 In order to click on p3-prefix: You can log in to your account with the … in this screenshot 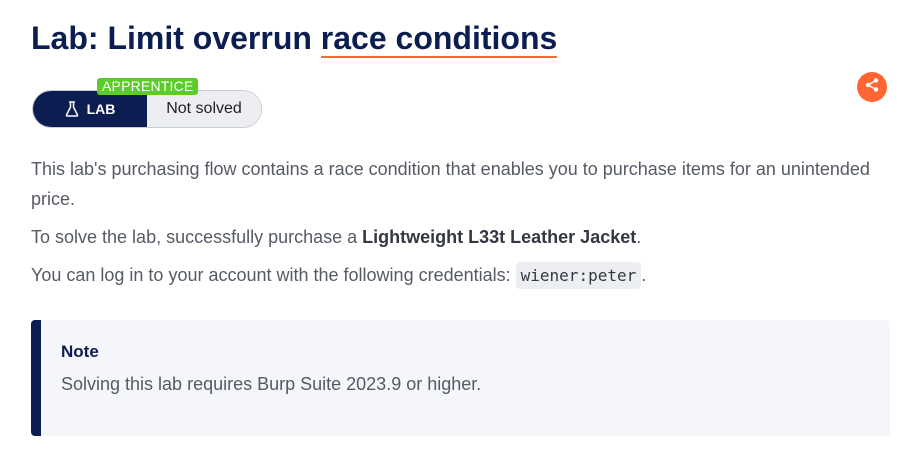, I will do `click(273, 275)`.